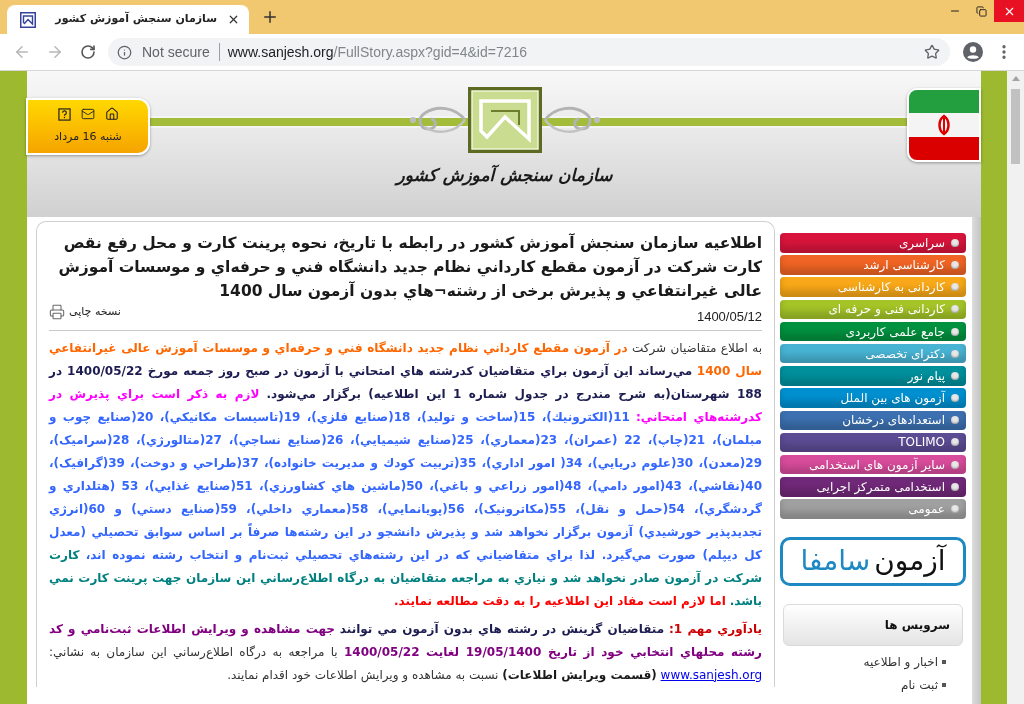  What do you see at coordinates (111, 114) in the screenshot?
I see `home-icon` at bounding box center [111, 114].